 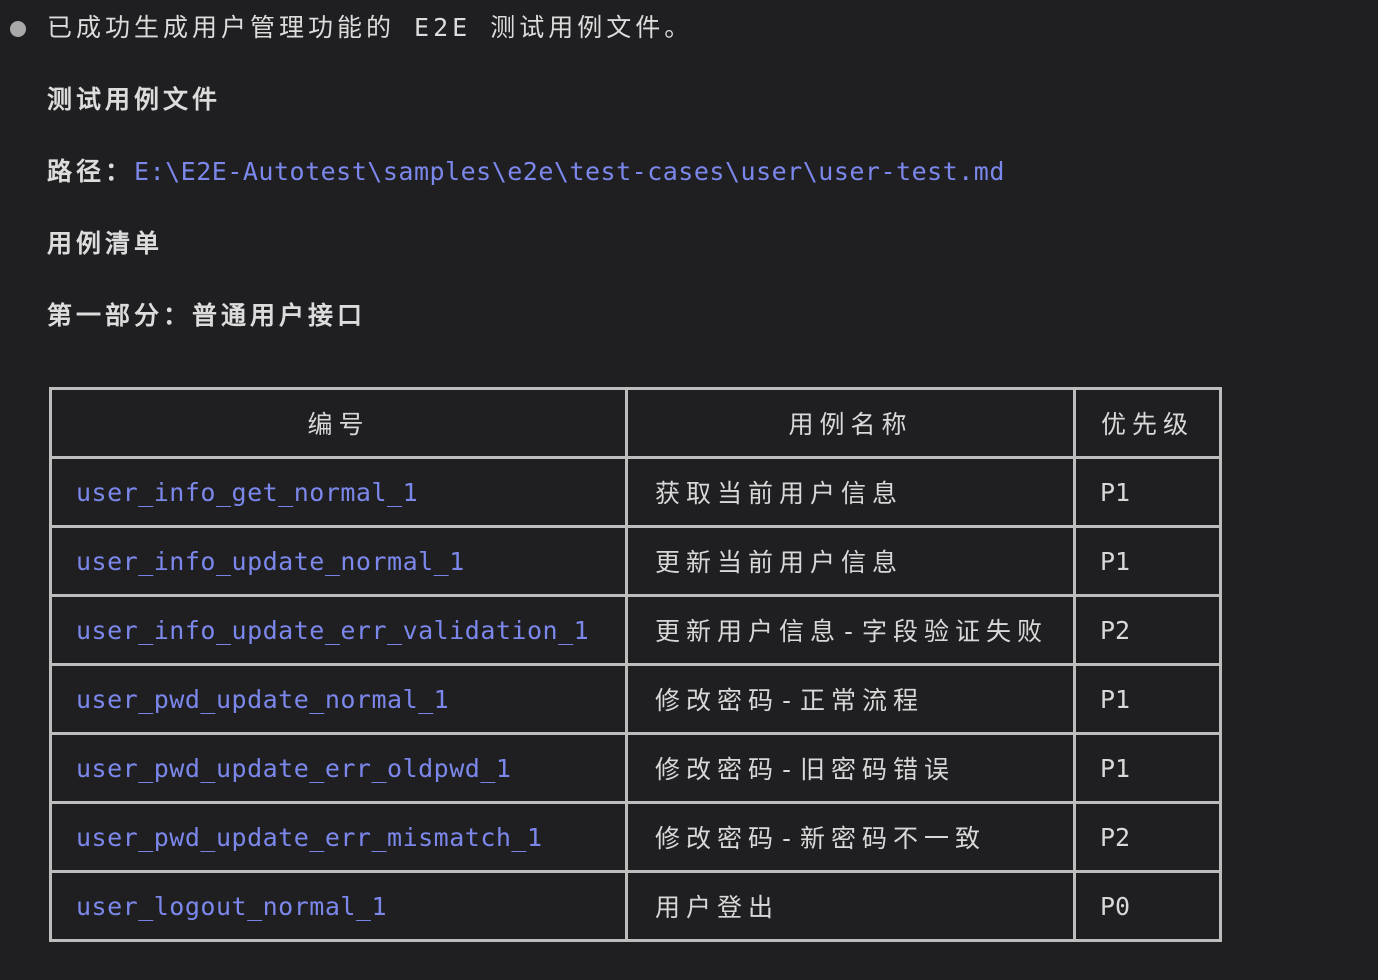 I want to click on bullet-dot-icon, so click(x=18, y=29).